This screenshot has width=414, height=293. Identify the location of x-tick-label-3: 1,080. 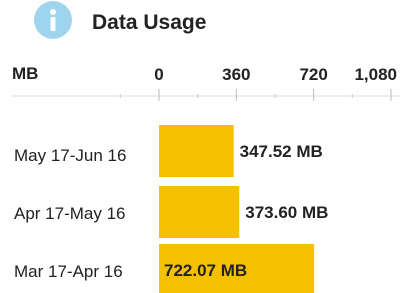
(375, 74).